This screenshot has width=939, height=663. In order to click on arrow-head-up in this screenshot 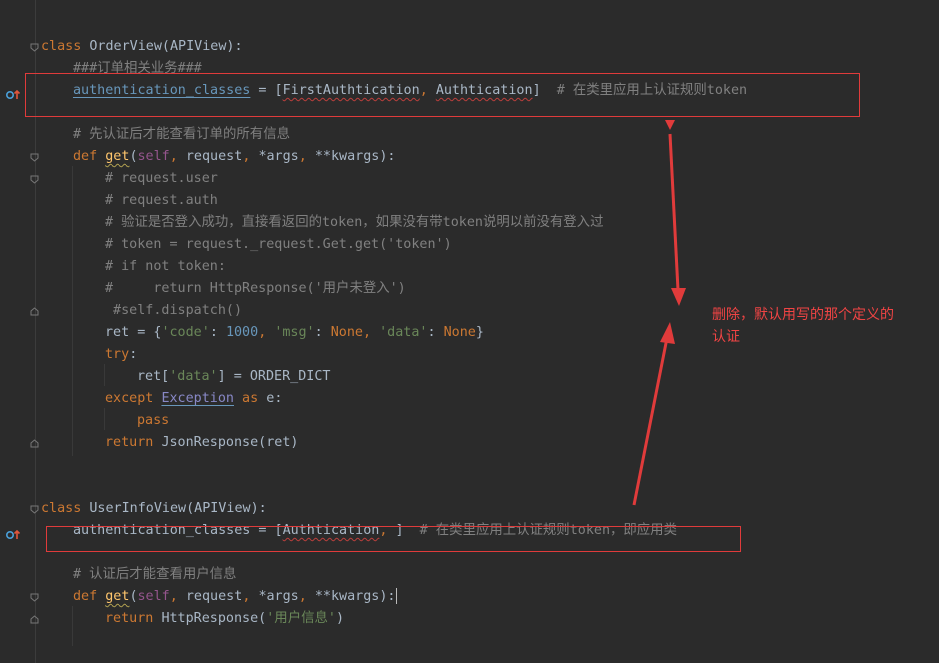, I will do `click(667, 333)`.